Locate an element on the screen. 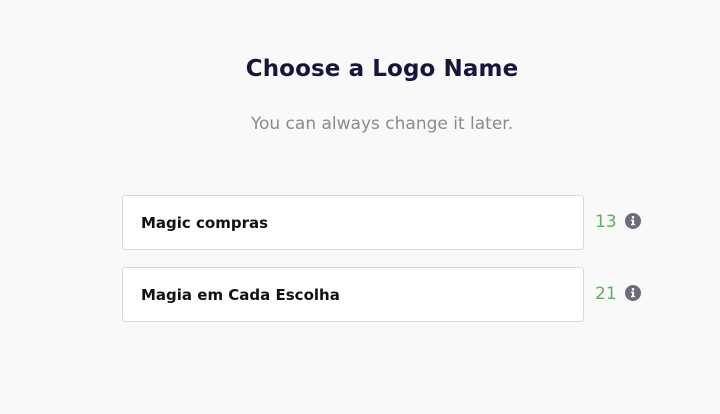 The width and height of the screenshot is (720, 414). logo-name-row: 13 is located at coordinates (387, 223).